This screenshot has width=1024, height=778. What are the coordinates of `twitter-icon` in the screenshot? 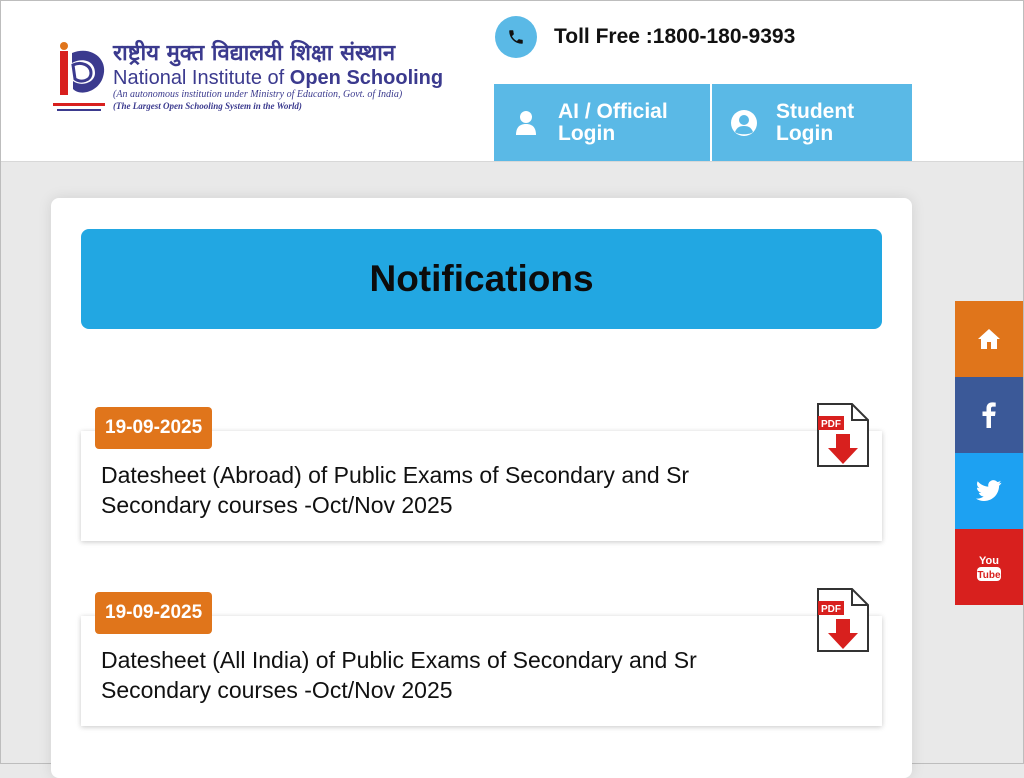 It's located at (989, 490).